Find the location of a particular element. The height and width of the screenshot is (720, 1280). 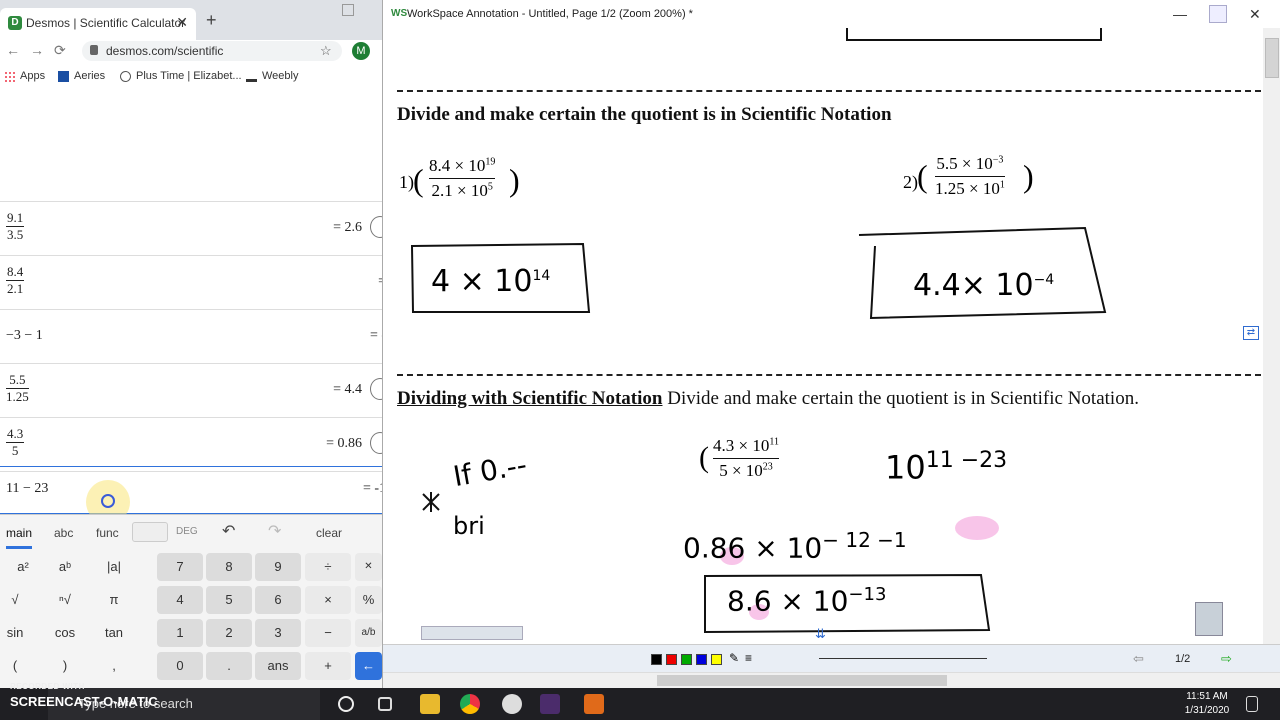

forward-arrow-icon: → is located at coordinates (37, 50).